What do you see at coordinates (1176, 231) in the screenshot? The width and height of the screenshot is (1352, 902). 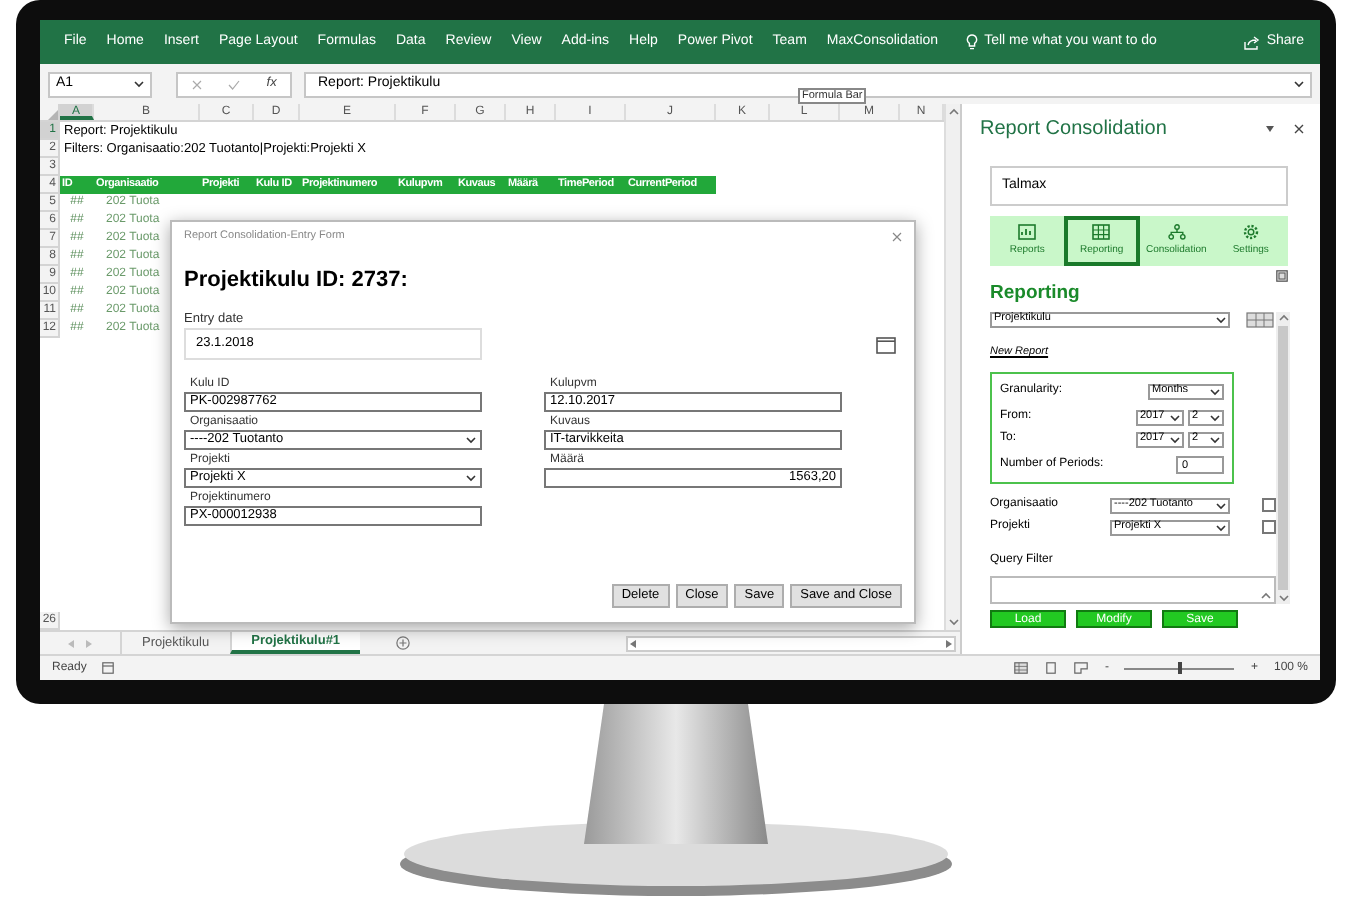 I see `hierarchy-icon` at bounding box center [1176, 231].